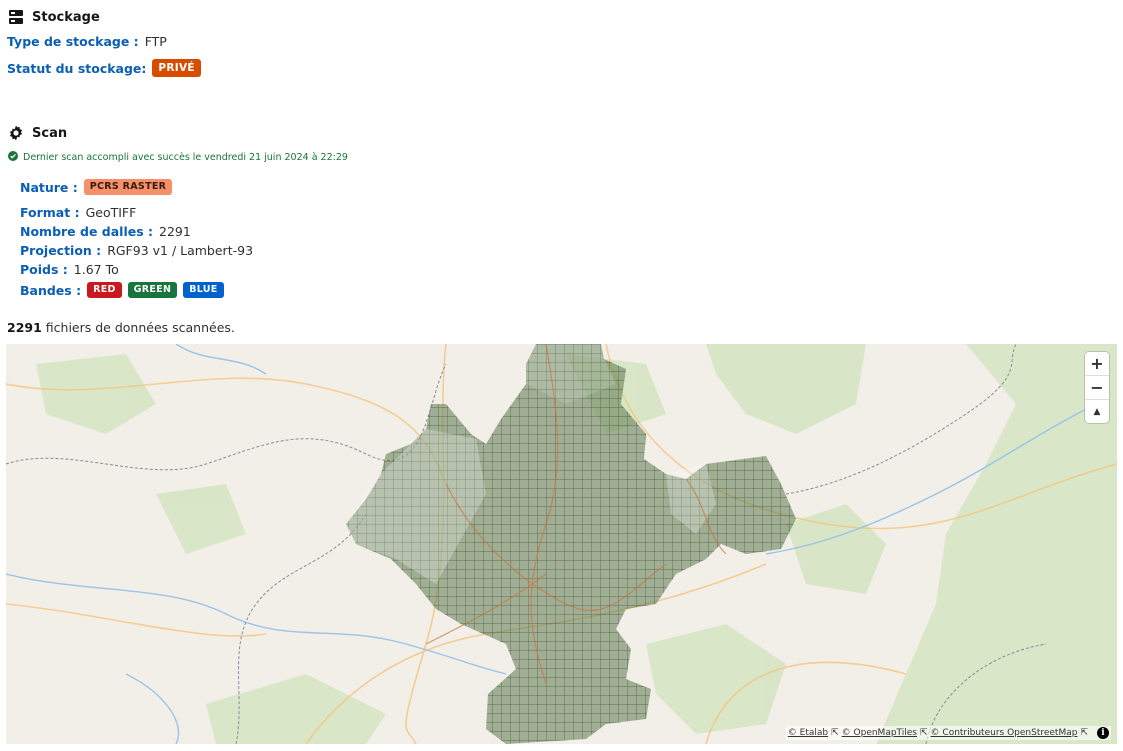 The height and width of the screenshot is (751, 1123). What do you see at coordinates (111, 212) in the screenshot?
I see `format-value: GeoTIFF` at bounding box center [111, 212].